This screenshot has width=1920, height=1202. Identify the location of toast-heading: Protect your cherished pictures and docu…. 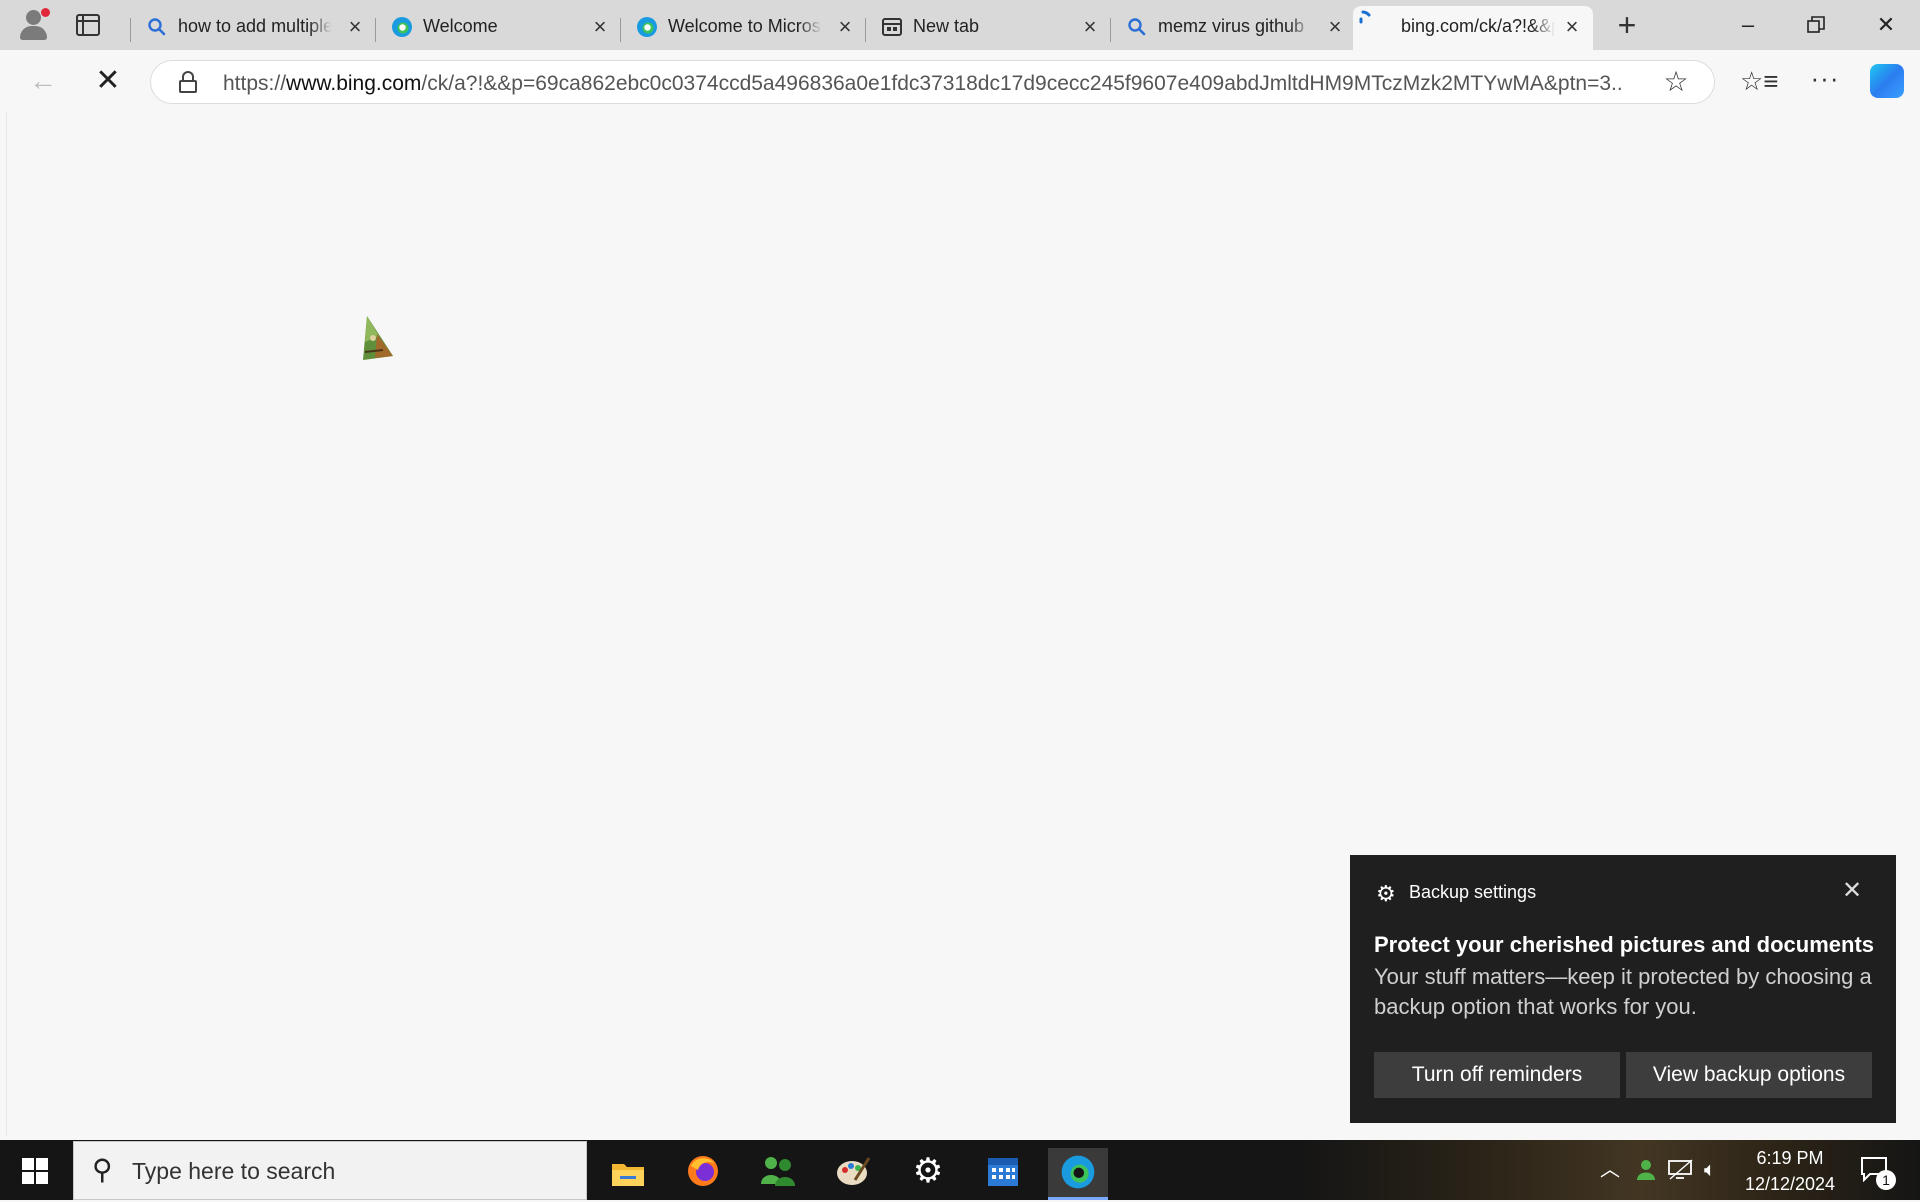
(1624, 944).